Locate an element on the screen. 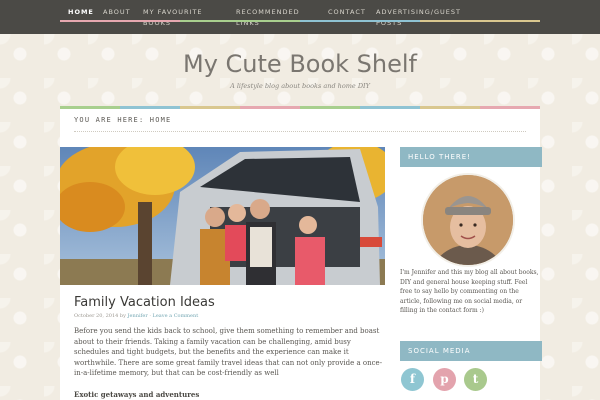 This screenshot has width=600, height=400. nav-recommended-links: RECOMMENDED LINKS is located at coordinates (276, 18).